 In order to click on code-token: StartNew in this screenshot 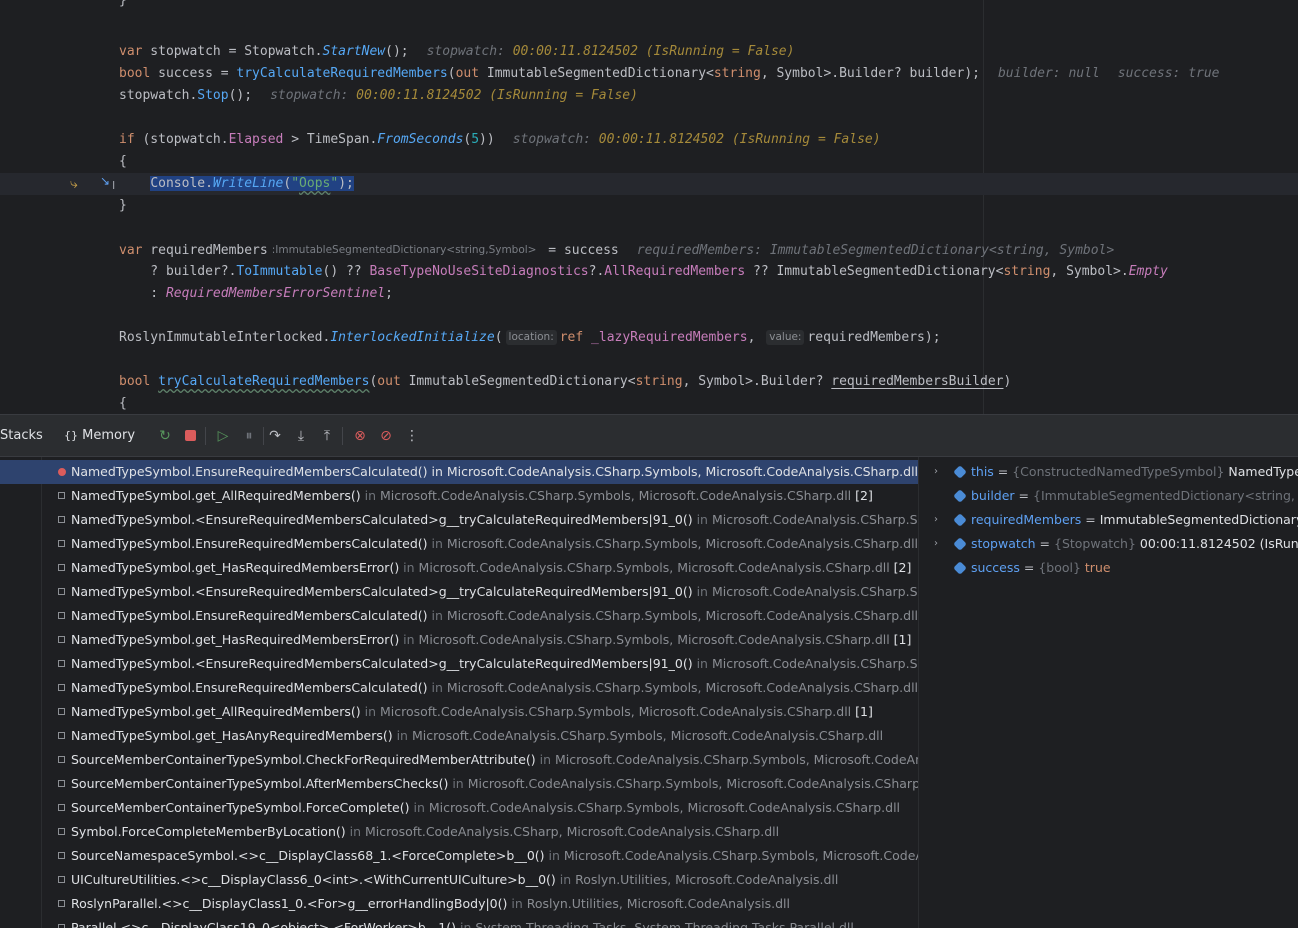, I will do `click(354, 51)`.